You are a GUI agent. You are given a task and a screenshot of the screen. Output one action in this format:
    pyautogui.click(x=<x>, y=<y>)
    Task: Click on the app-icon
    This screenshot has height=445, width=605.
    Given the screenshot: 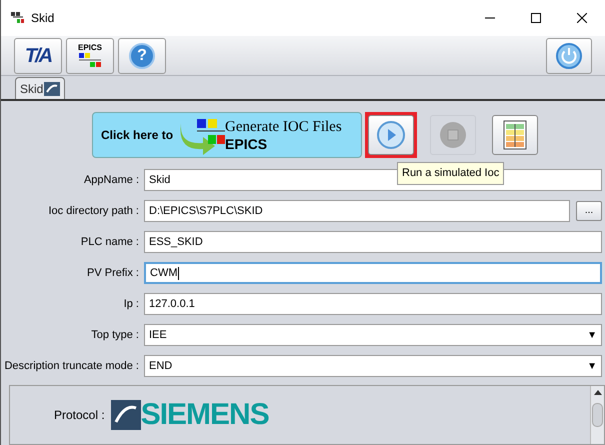 What is the action you would take?
    pyautogui.click(x=18, y=18)
    